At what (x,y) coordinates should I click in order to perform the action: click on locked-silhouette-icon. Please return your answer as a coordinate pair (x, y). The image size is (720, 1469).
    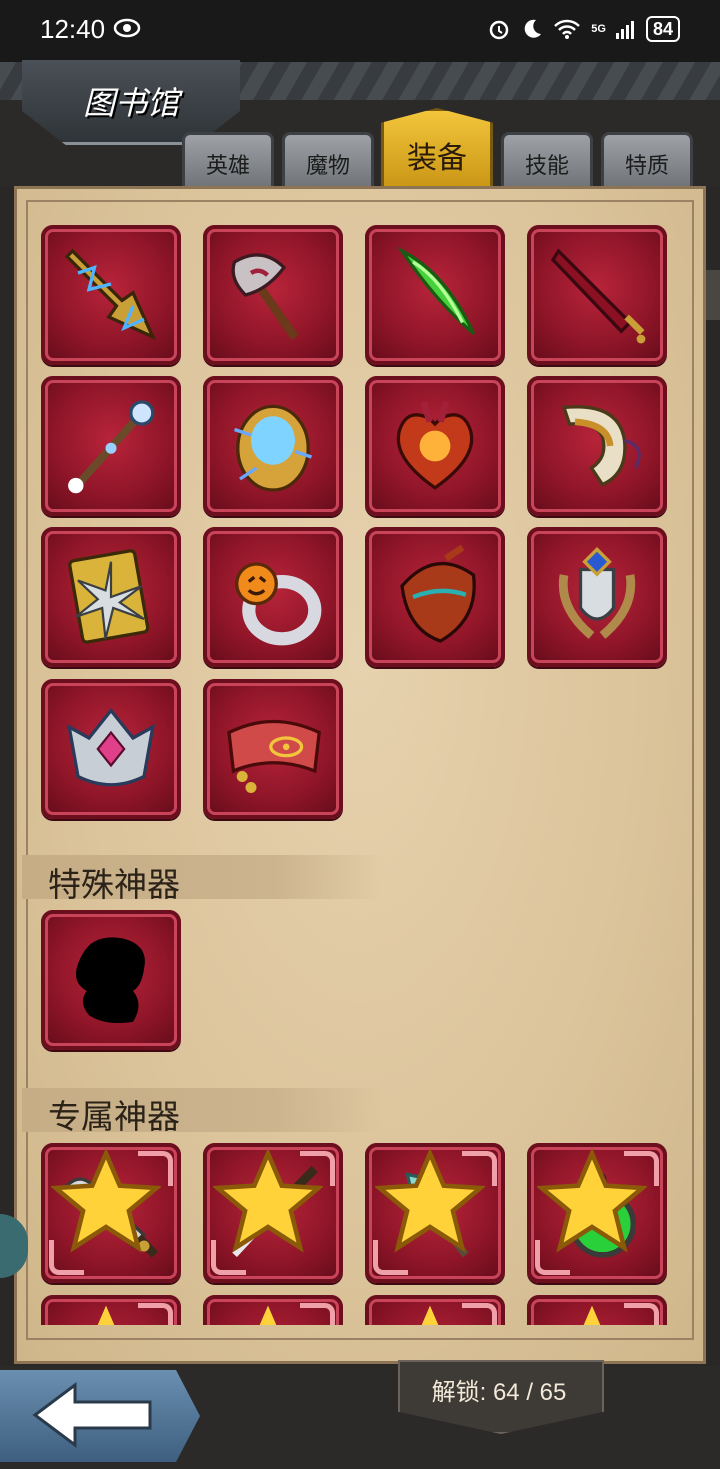
    Looking at the image, I should click on (110, 980).